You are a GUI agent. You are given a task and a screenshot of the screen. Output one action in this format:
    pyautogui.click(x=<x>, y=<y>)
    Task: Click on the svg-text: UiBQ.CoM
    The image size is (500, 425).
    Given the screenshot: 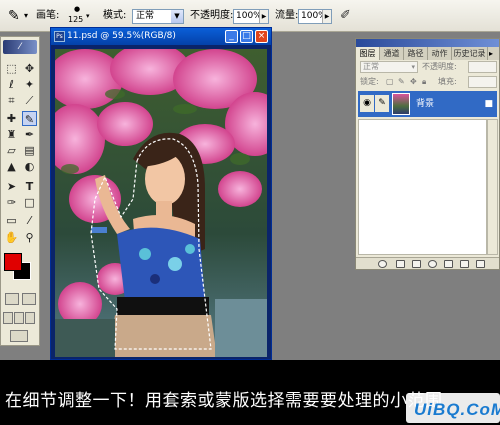 What is the action you would take?
    pyautogui.click(x=457, y=409)
    